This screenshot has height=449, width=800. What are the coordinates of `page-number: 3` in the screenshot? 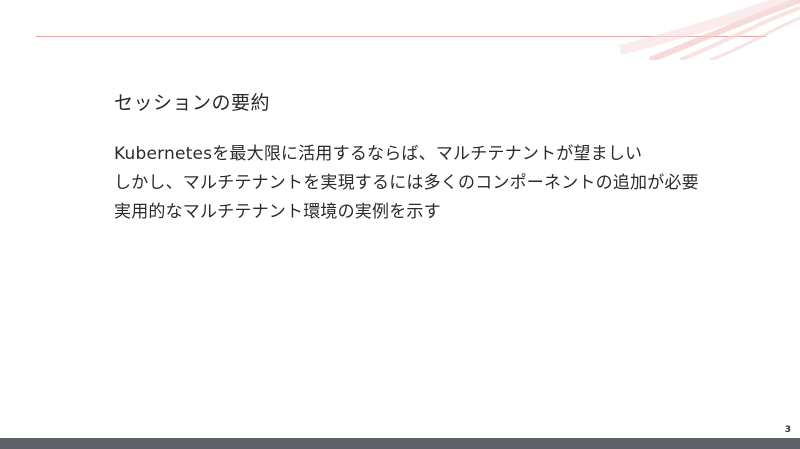 It's located at (787, 430).